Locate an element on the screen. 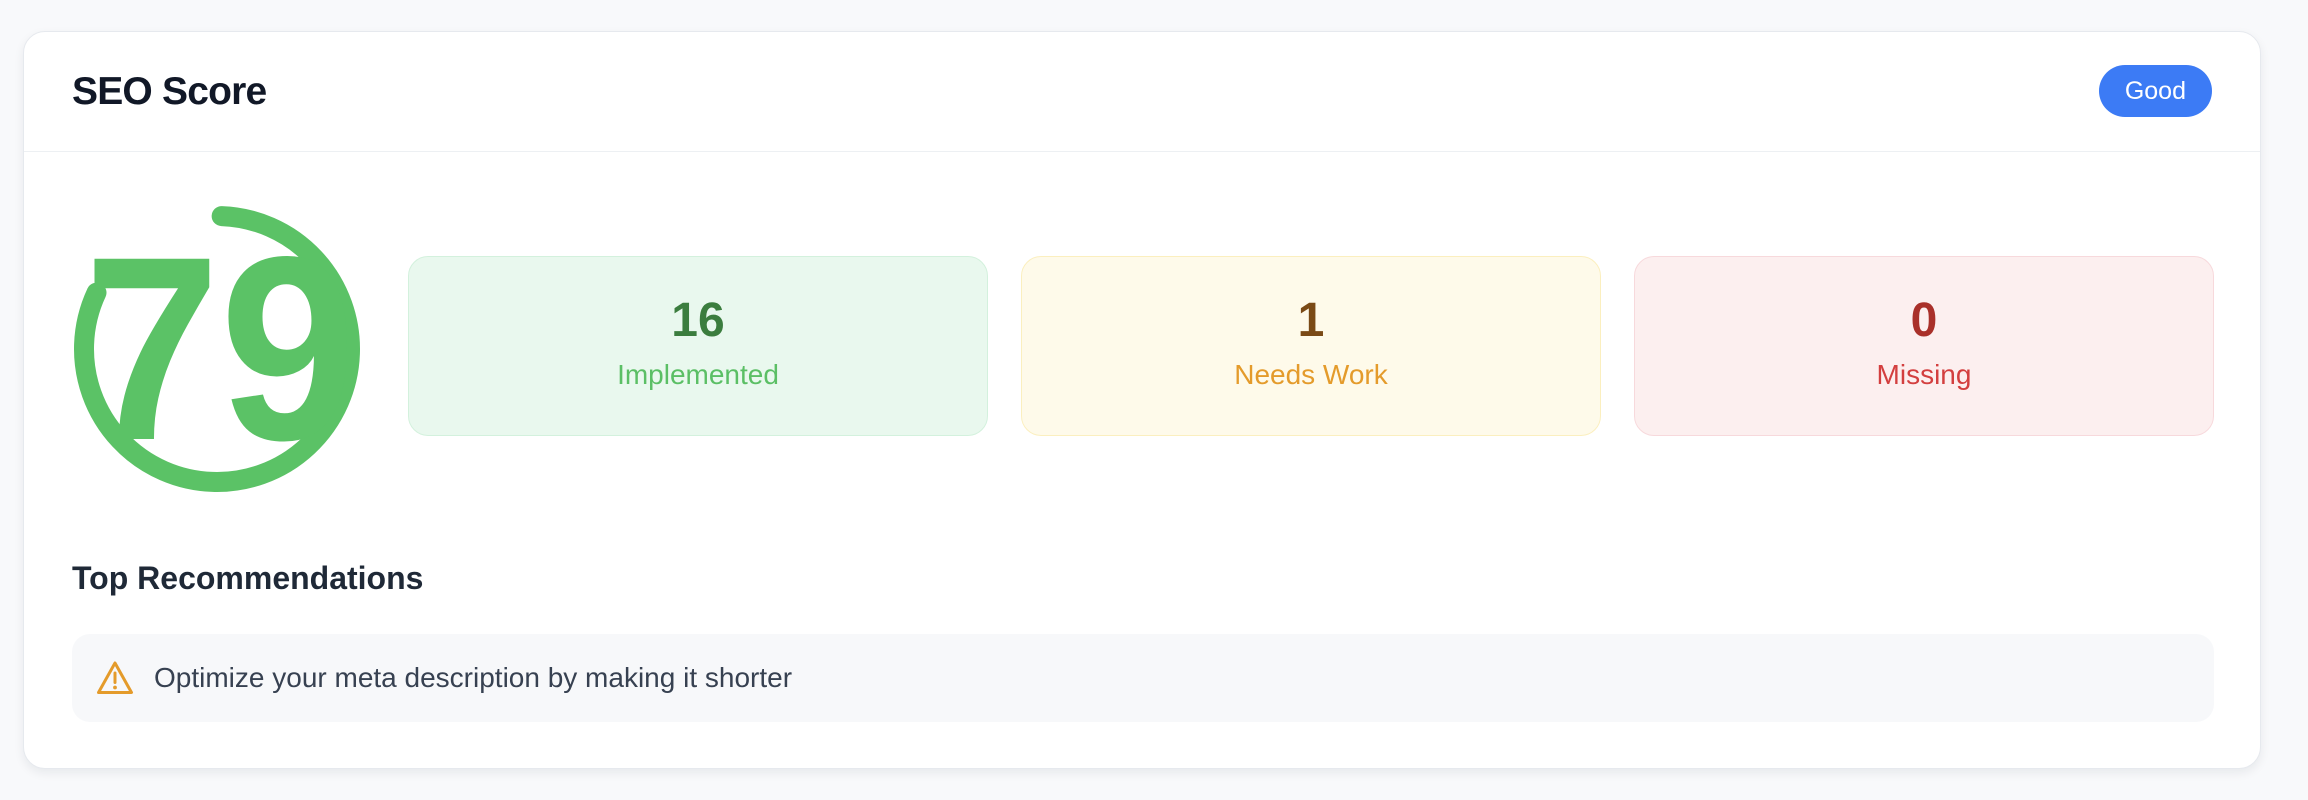  card-title: SEO Score is located at coordinates (169, 91).